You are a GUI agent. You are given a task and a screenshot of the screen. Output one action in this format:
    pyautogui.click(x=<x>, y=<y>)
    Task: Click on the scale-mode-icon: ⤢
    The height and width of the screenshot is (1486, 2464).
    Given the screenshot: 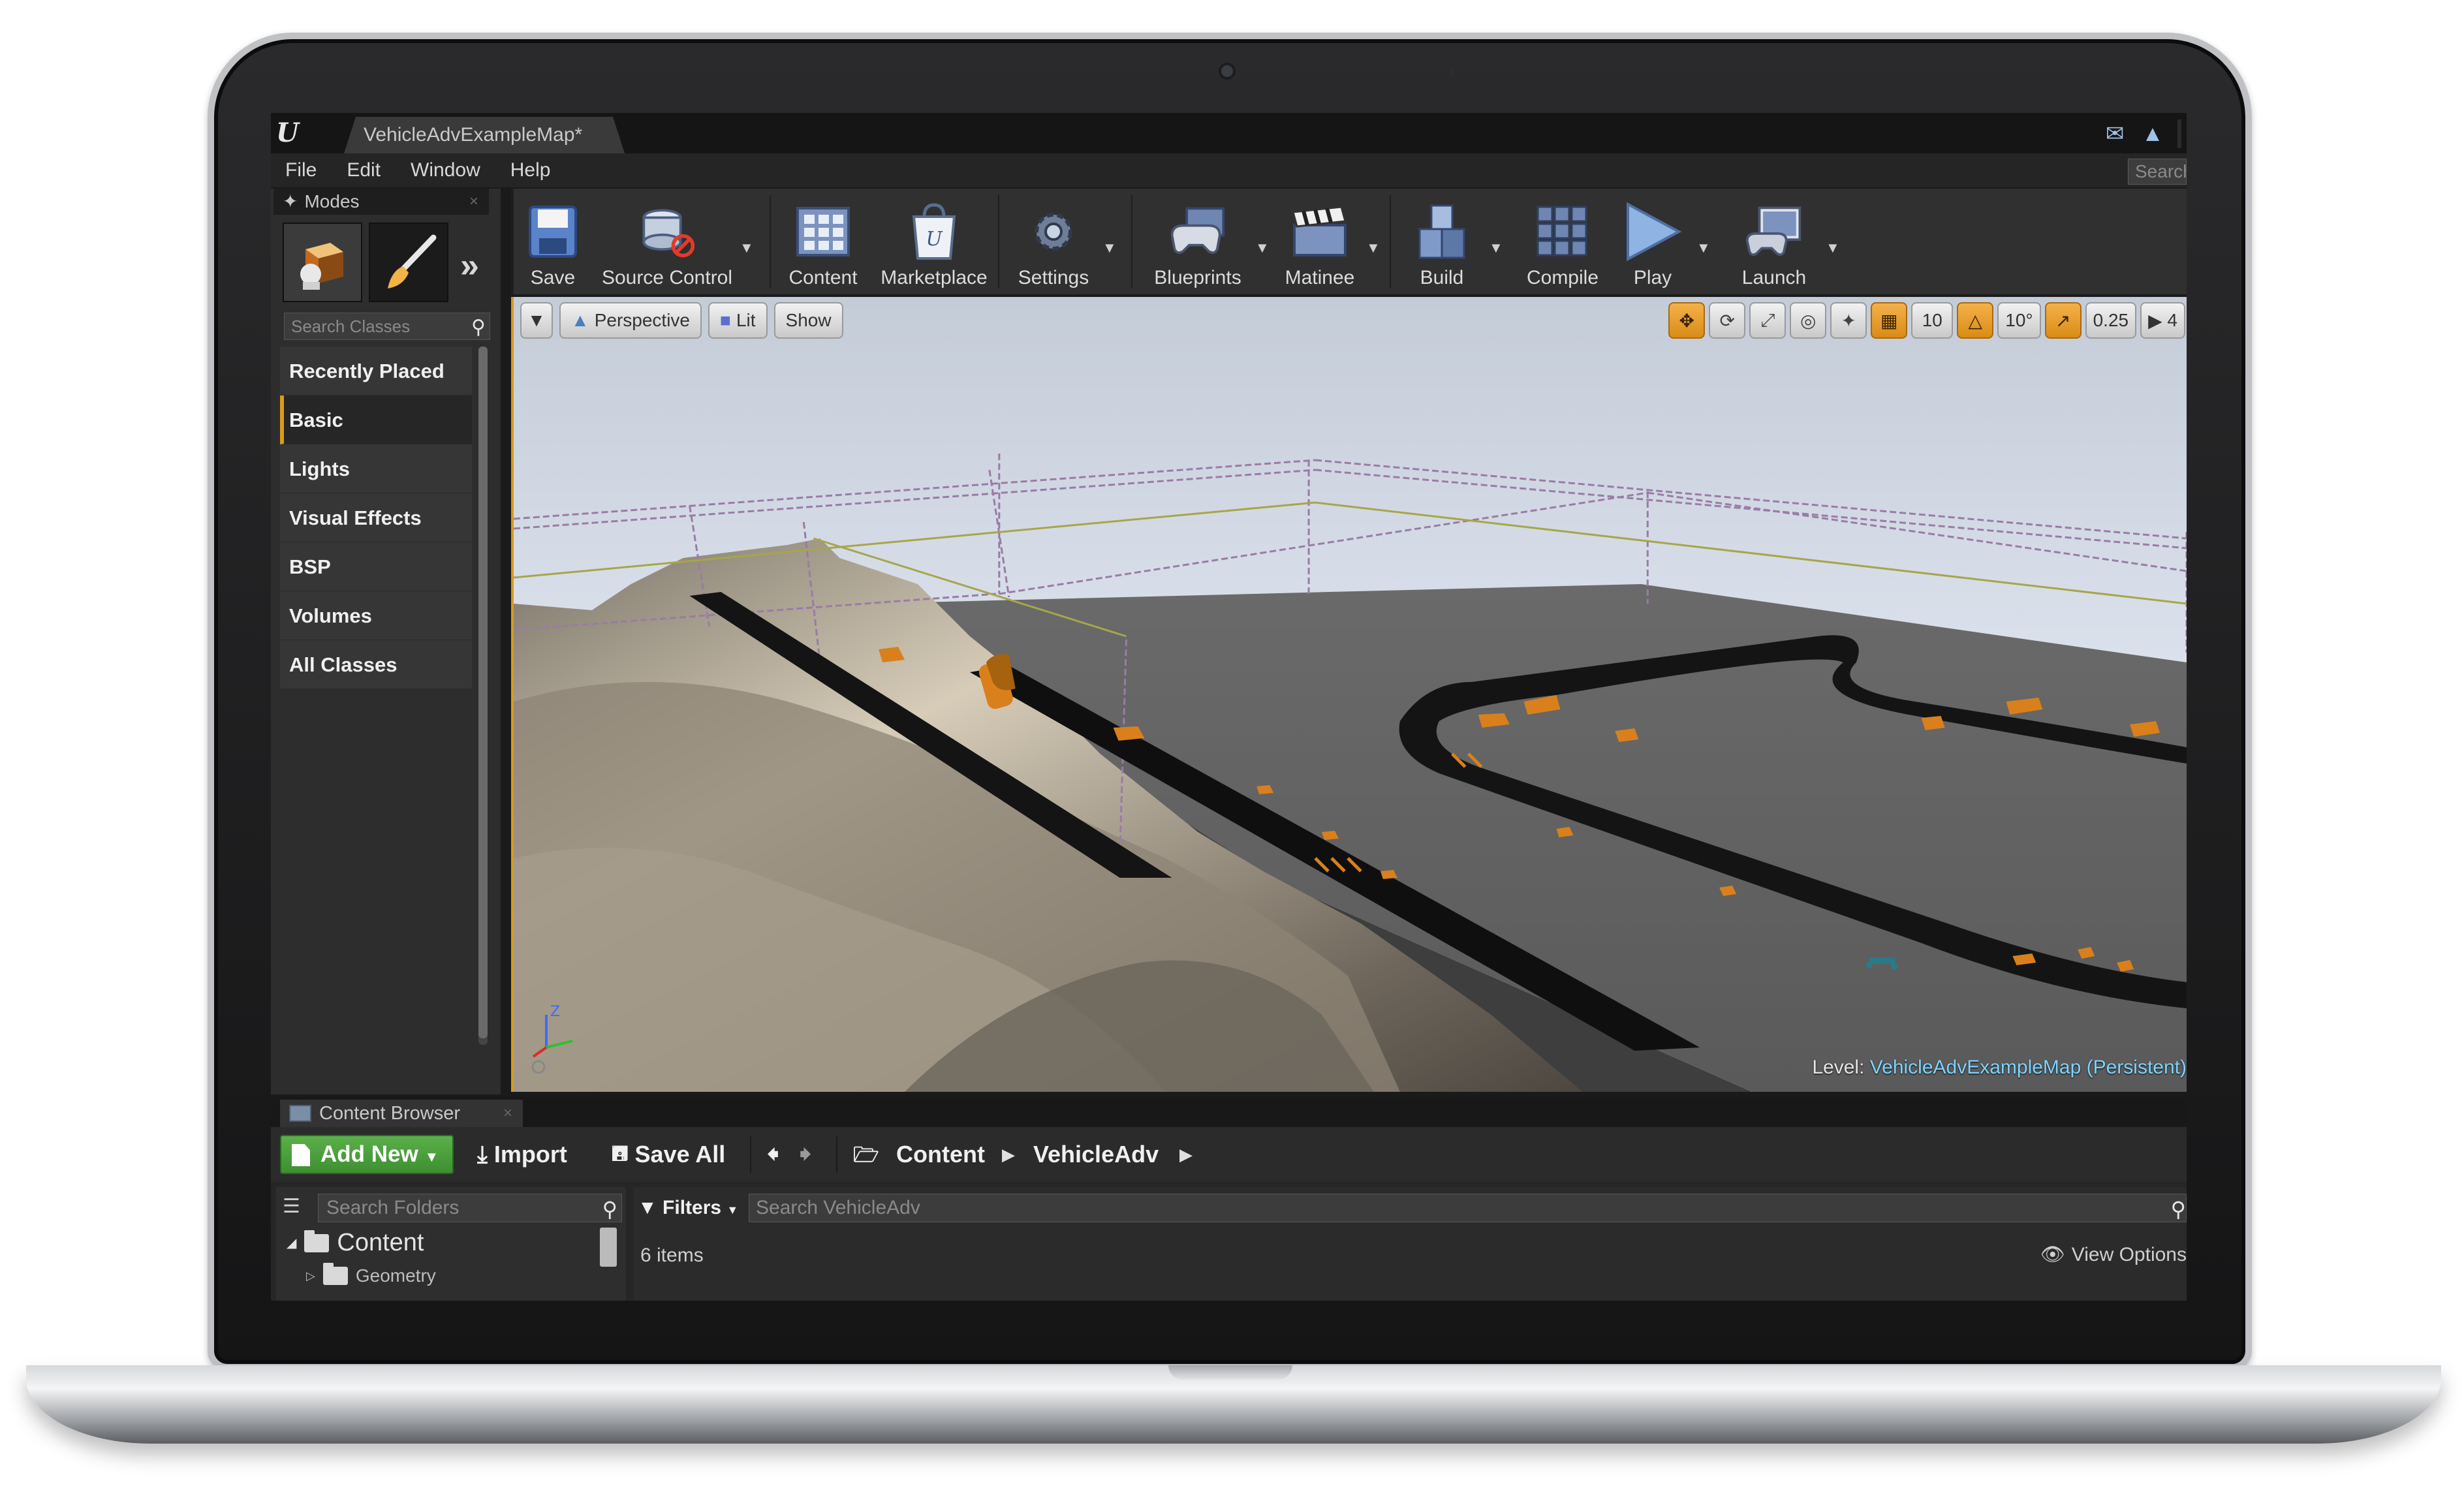 What is the action you would take?
    pyautogui.click(x=1767, y=320)
    